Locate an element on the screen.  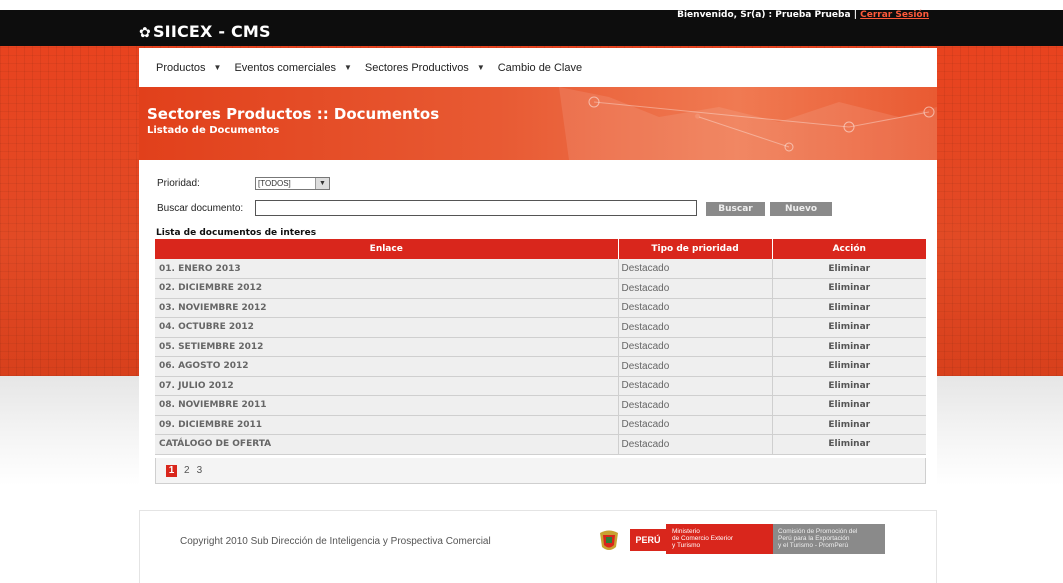
priority-label: Prioridad: is located at coordinates (178, 183).